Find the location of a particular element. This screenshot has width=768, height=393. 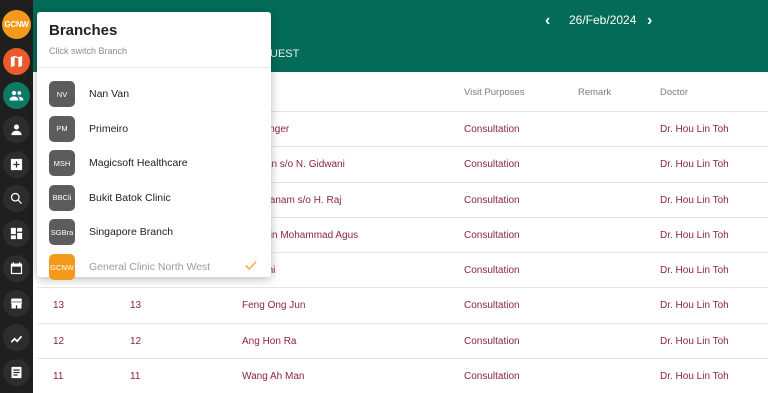

queue-number: 12 is located at coordinates (136, 341).